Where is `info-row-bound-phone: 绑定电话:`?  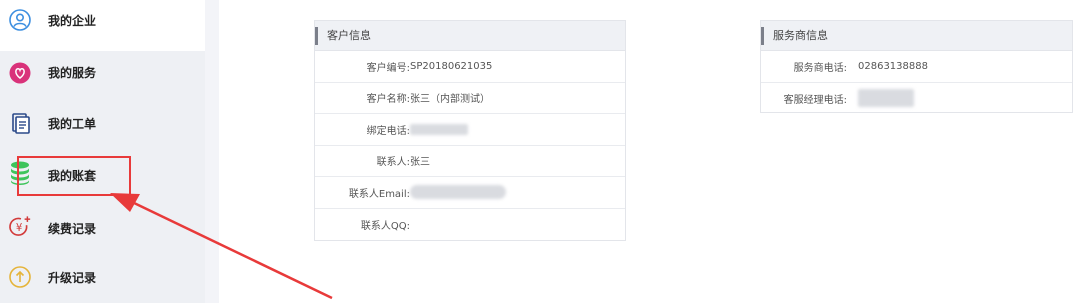
info-row-bound-phone: 绑定电话: is located at coordinates (470, 130).